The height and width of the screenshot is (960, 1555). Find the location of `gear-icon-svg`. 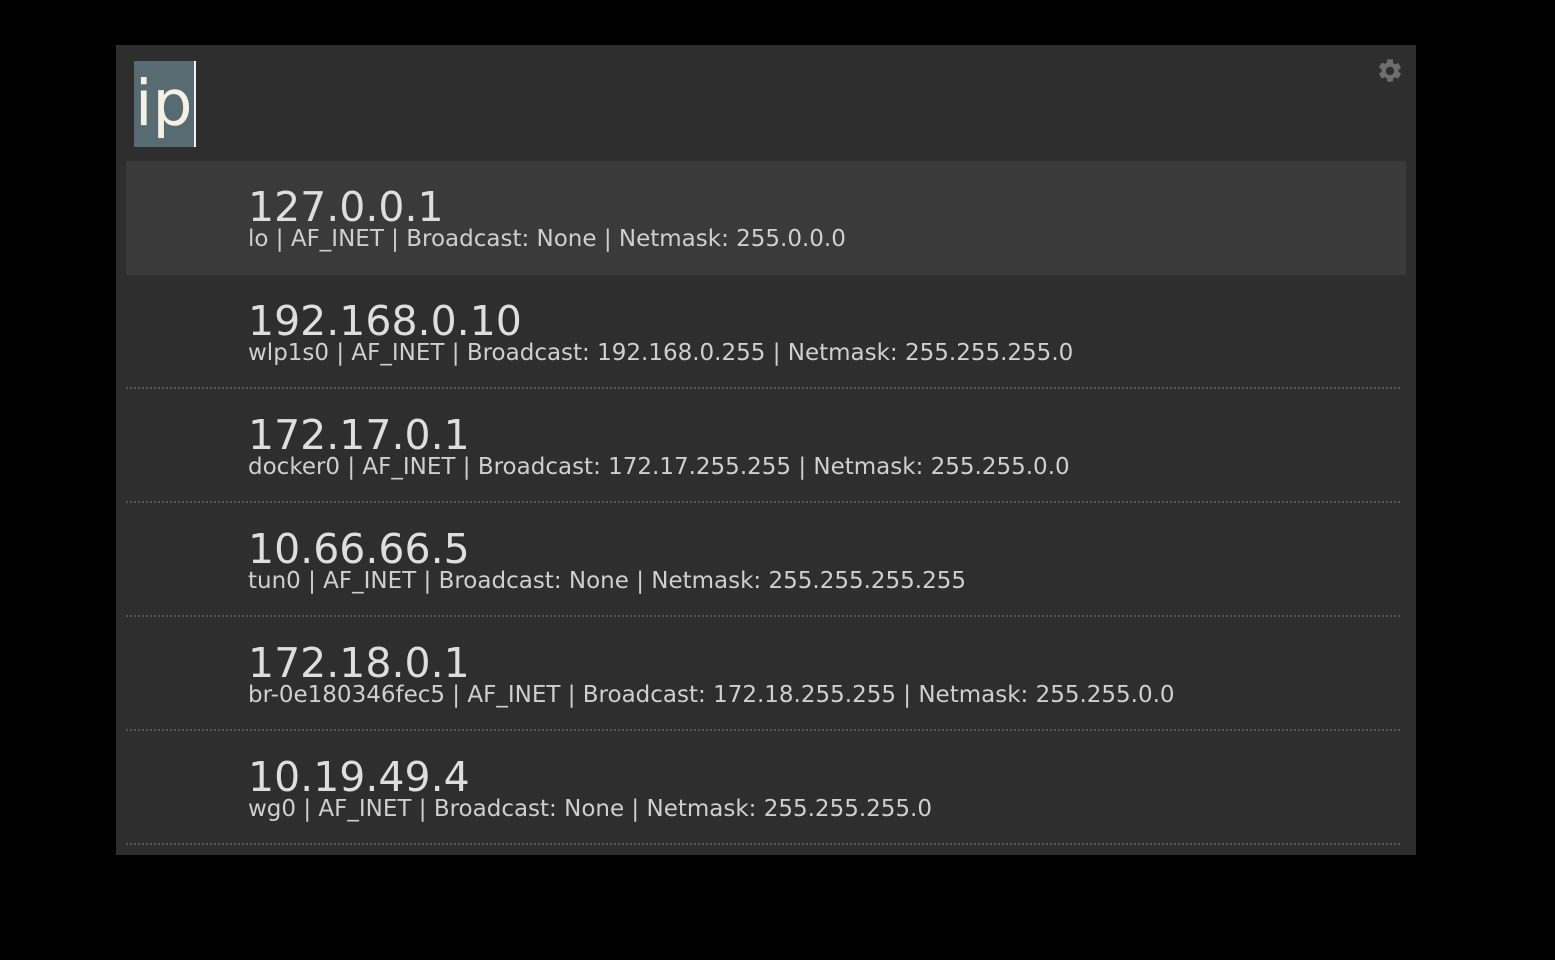

gear-icon-svg is located at coordinates (1390, 70).